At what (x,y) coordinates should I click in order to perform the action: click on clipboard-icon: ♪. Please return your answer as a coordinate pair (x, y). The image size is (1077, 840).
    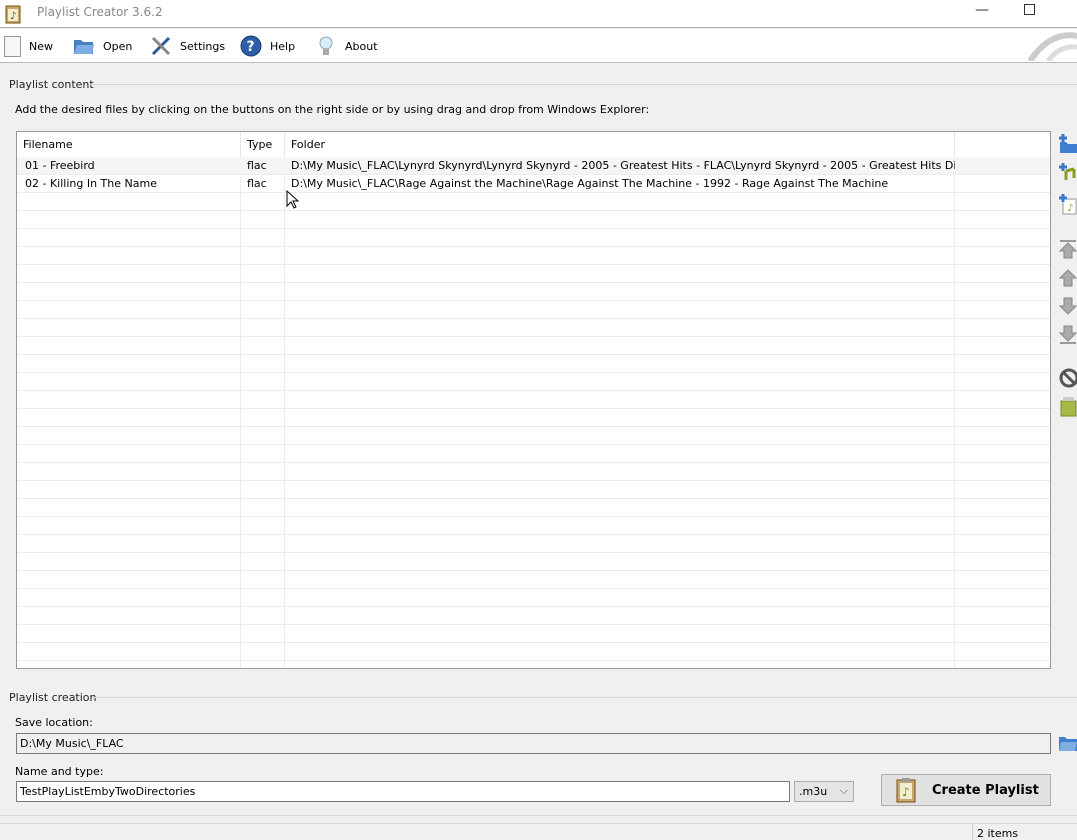
    Looking at the image, I should click on (906, 790).